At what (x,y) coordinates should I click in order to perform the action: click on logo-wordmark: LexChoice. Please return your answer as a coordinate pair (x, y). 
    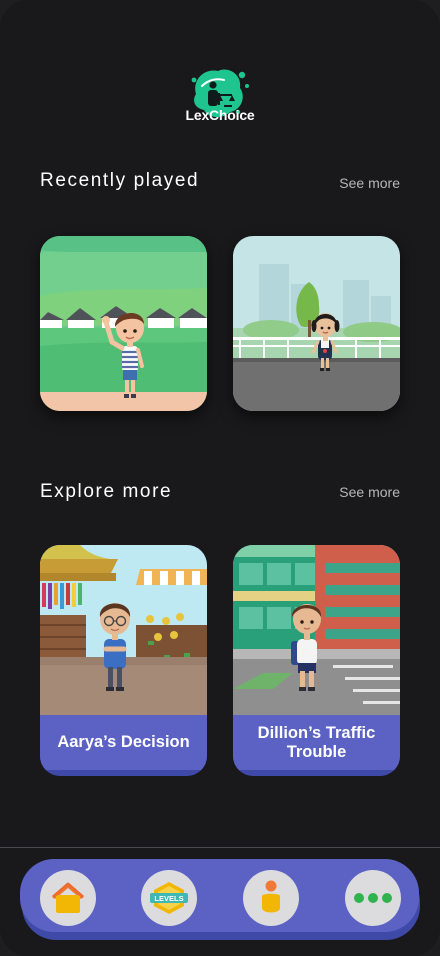
    Looking at the image, I should click on (220, 115).